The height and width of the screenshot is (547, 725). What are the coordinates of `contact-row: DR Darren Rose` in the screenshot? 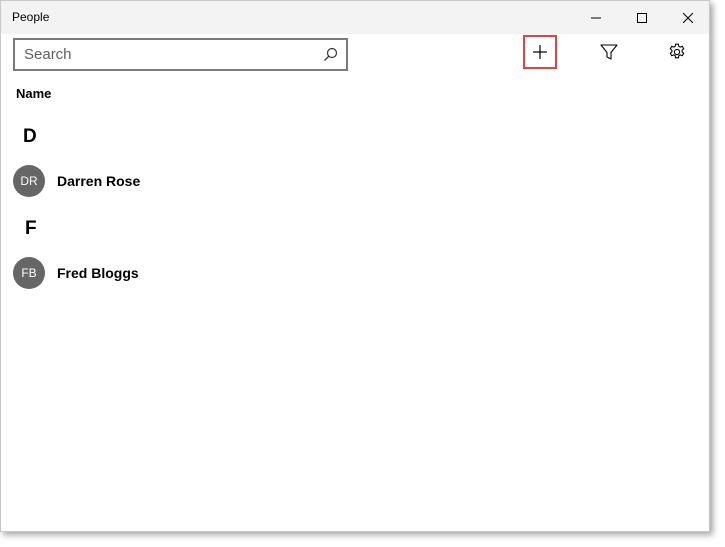 It's located at (353, 181).